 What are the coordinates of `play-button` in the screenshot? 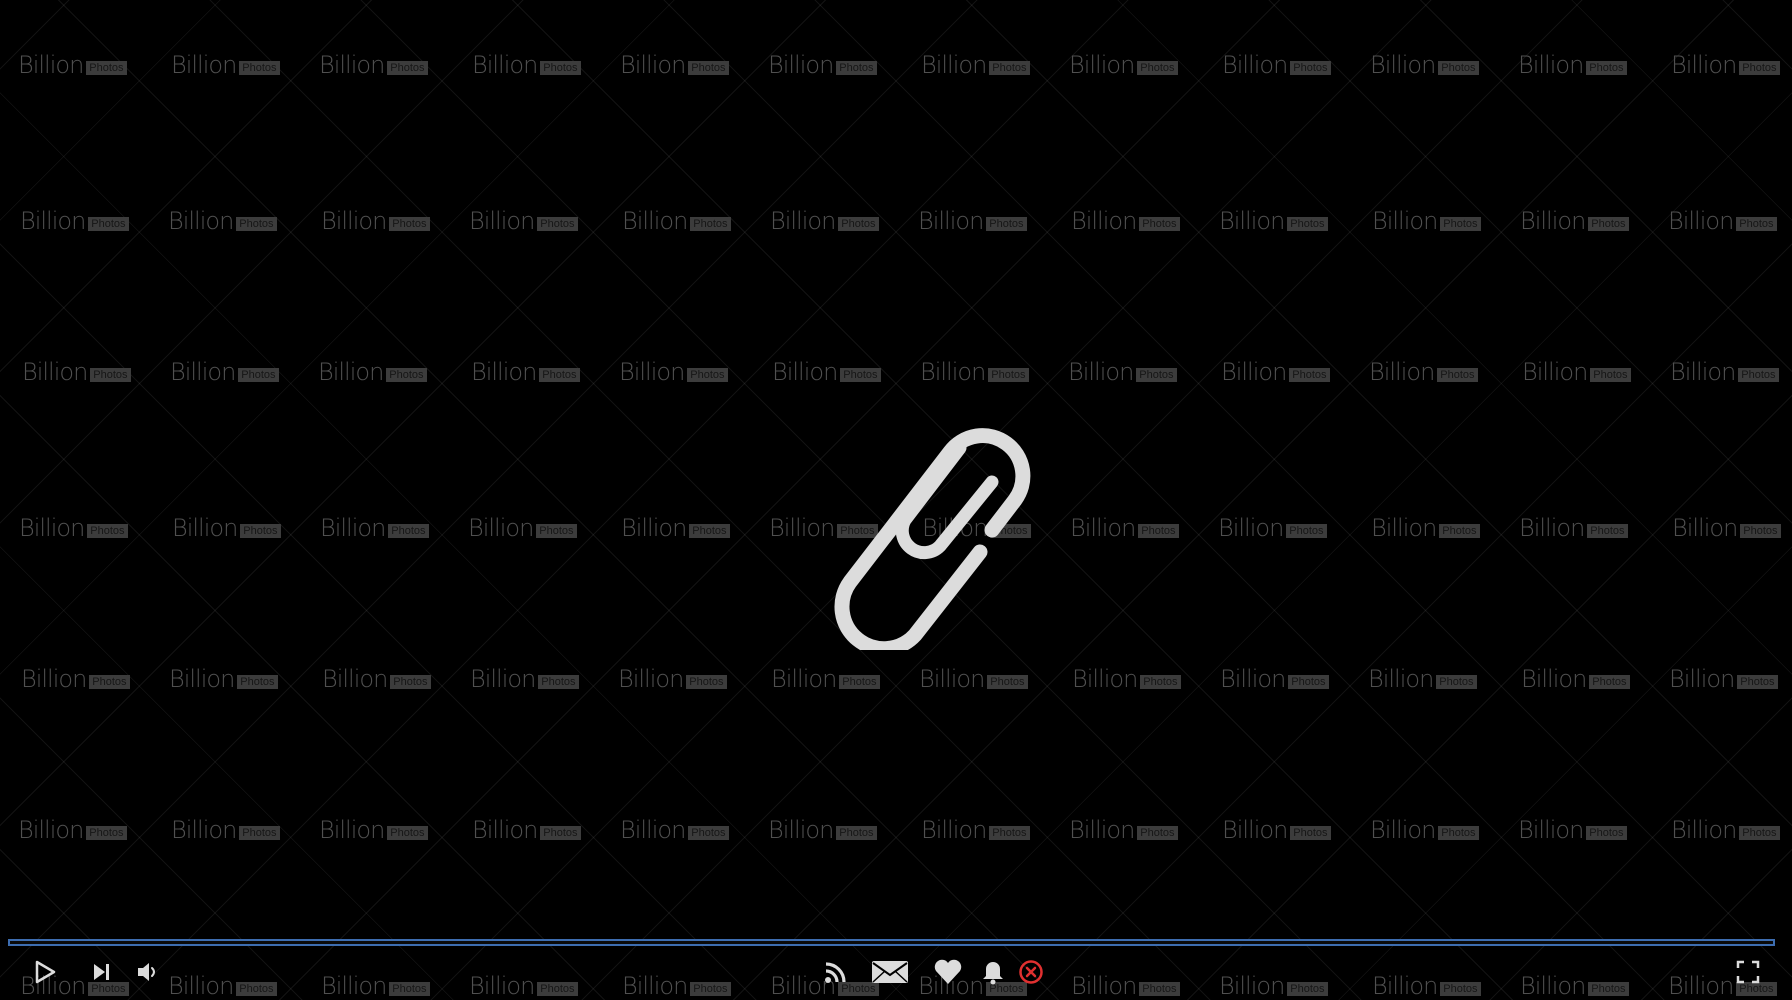 It's located at (45, 972).